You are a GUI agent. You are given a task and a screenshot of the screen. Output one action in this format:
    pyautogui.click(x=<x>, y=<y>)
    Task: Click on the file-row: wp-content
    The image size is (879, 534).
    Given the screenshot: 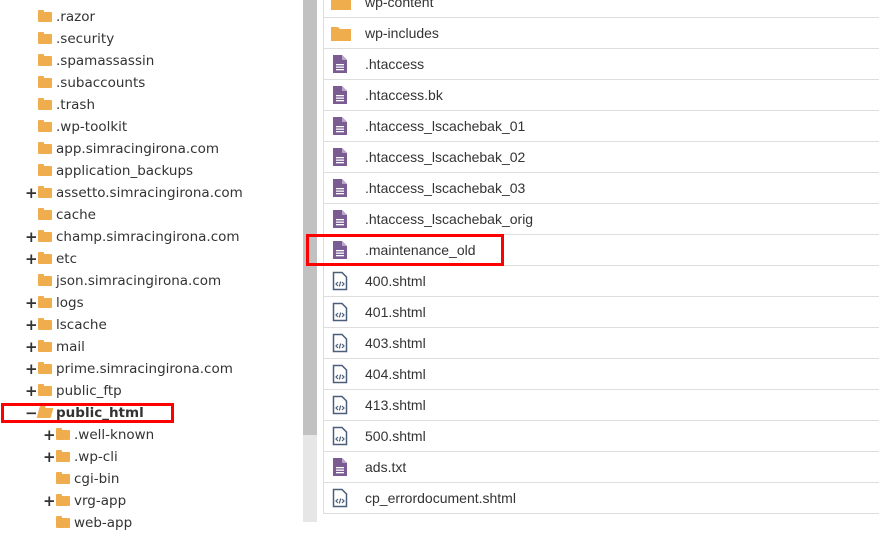 What is the action you would take?
    pyautogui.click(x=601, y=9)
    